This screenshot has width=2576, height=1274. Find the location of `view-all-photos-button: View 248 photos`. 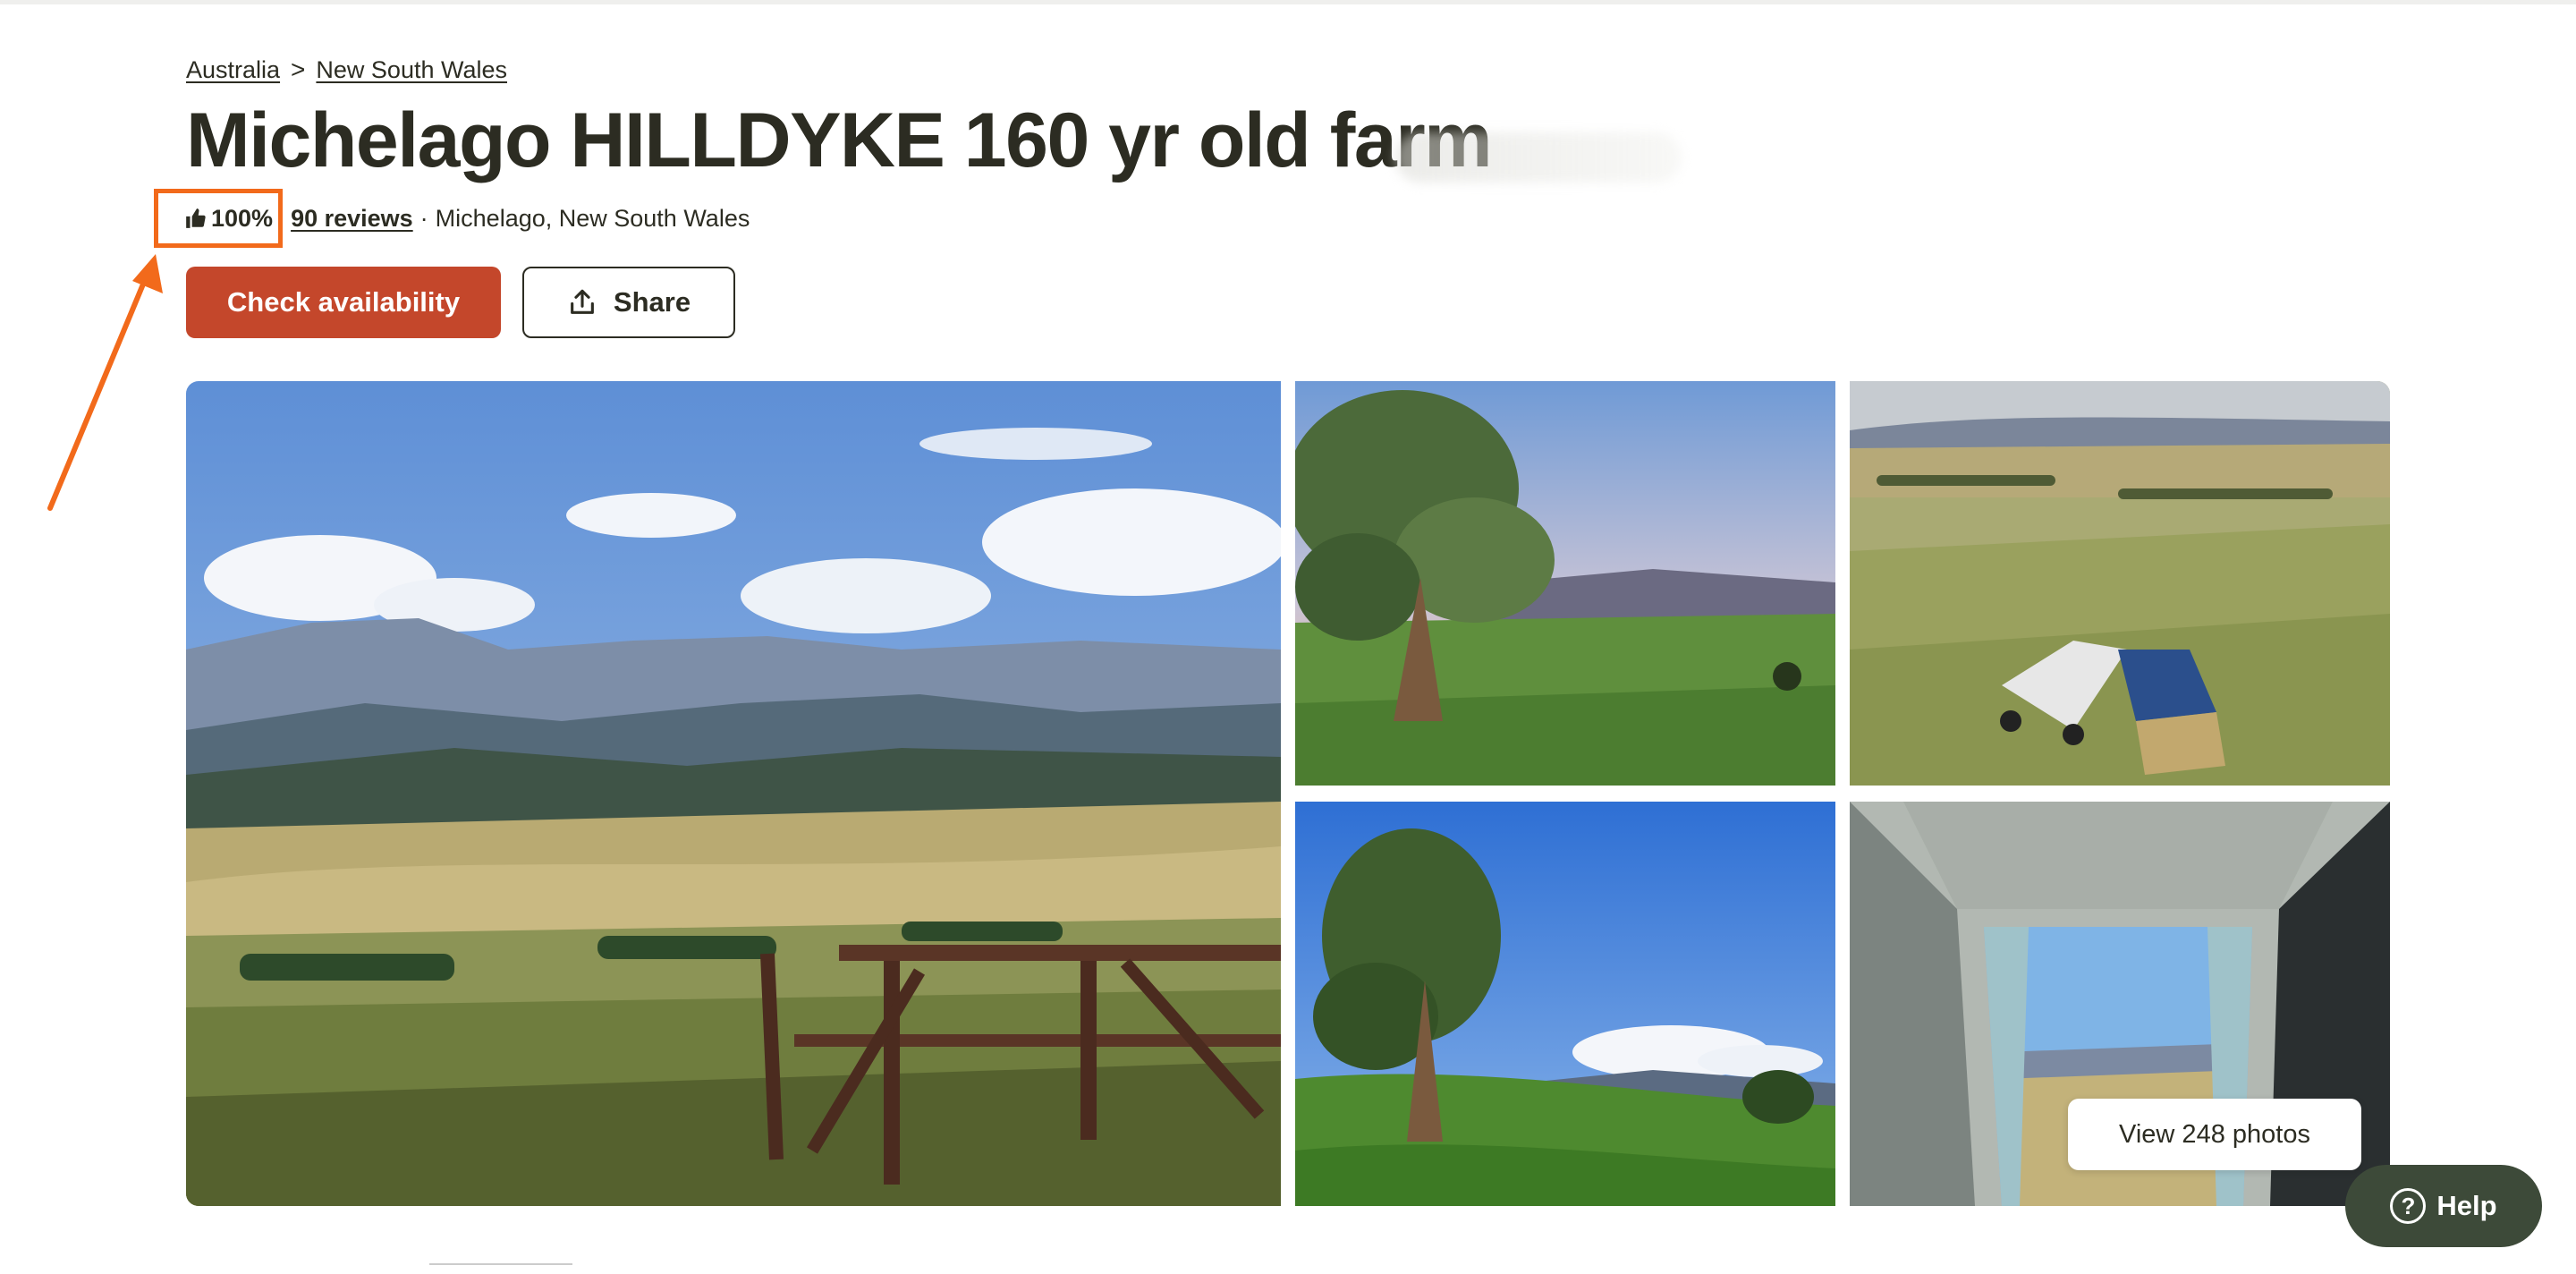

view-all-photos-button: View 248 photos is located at coordinates (2214, 1134).